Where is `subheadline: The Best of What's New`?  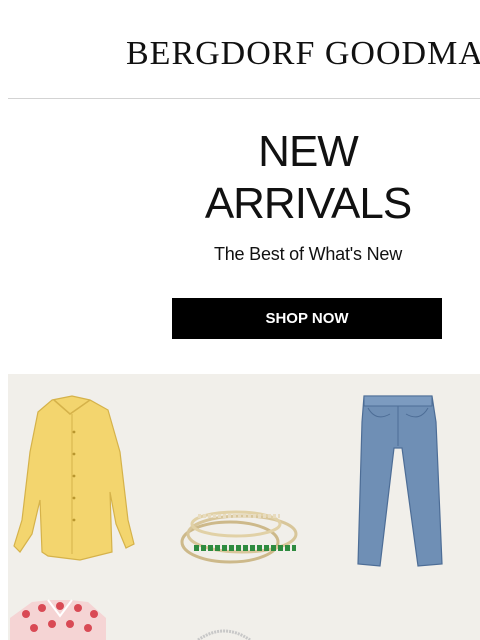 subheadline: The Best of What's New is located at coordinates (308, 254).